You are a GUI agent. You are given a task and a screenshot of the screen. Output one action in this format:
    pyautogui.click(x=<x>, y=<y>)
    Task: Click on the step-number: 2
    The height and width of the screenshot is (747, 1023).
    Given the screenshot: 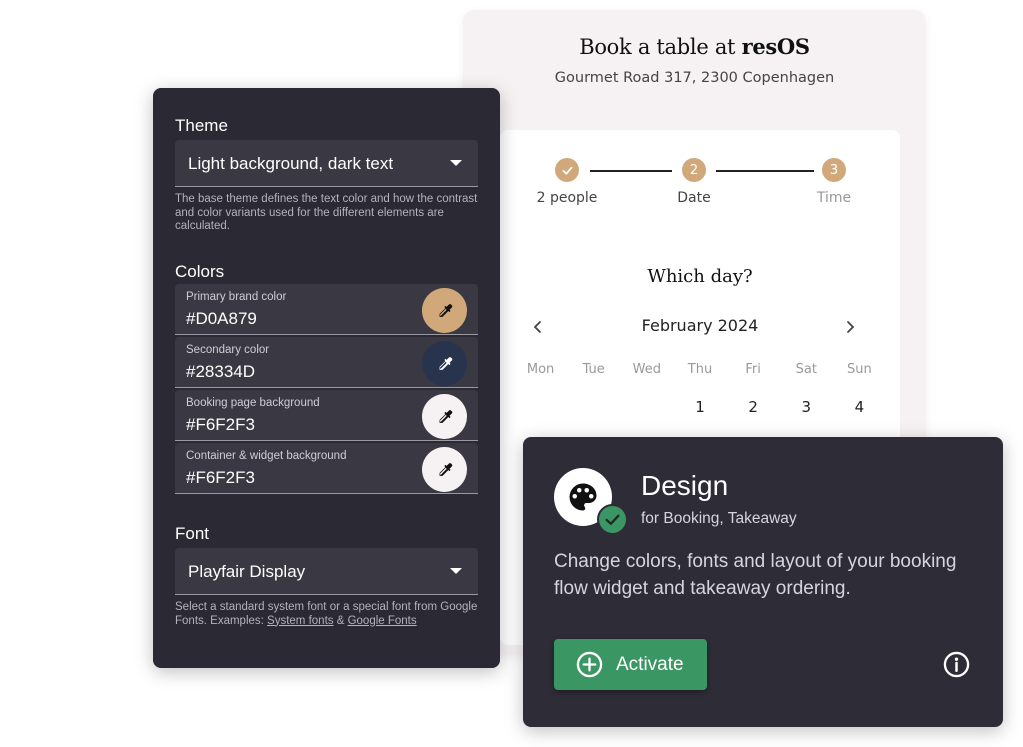 What is the action you would take?
    pyautogui.click(x=694, y=170)
    